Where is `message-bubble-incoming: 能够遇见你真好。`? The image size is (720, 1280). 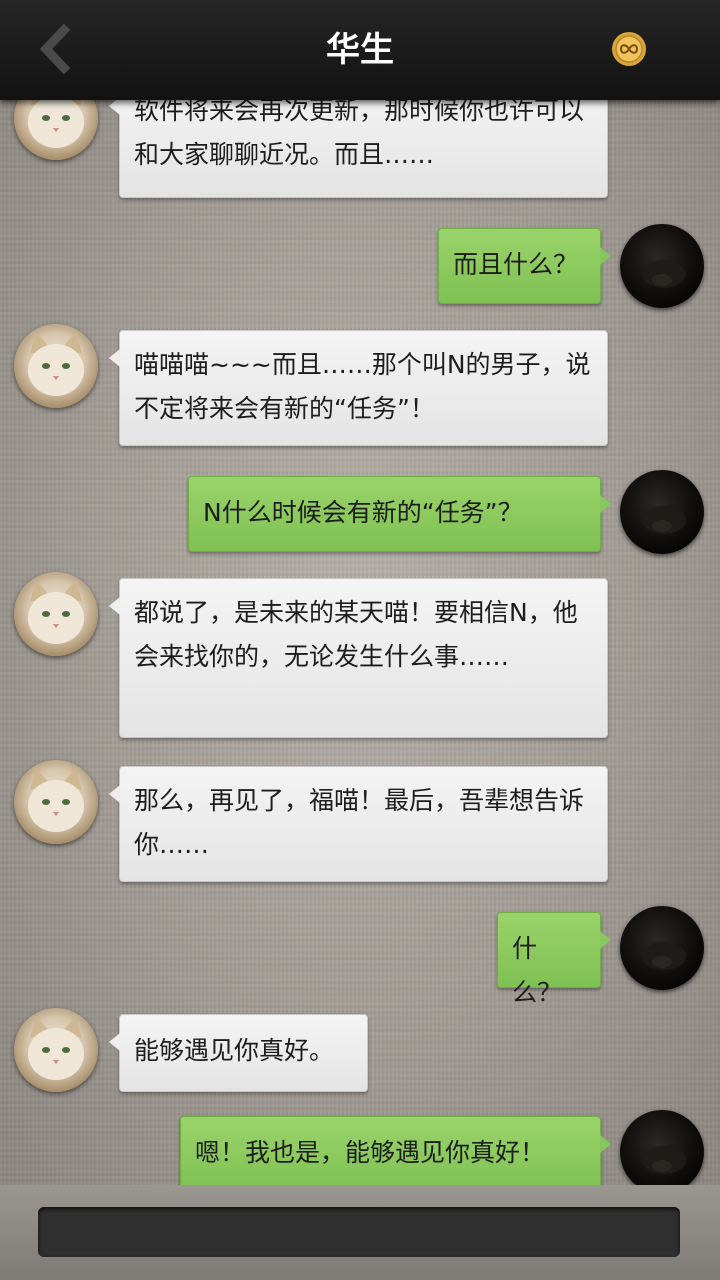 message-bubble-incoming: 能够遇见你真好。 is located at coordinates (238, 1053).